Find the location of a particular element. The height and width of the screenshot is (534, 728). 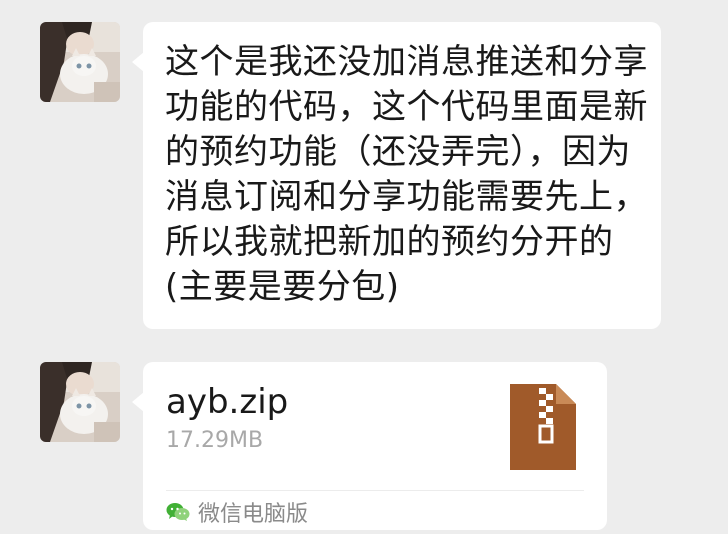

zip-file-icon is located at coordinates (543, 427).